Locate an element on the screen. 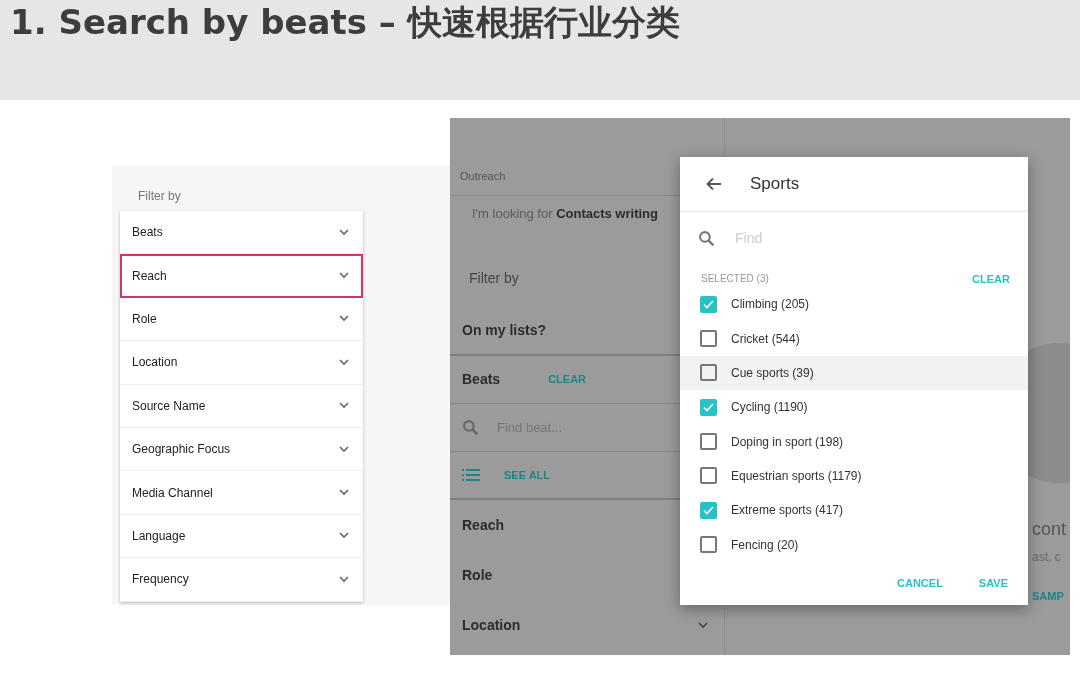 This screenshot has height=677, width=1080. selected-count: SELECTED (3) is located at coordinates (735, 279).